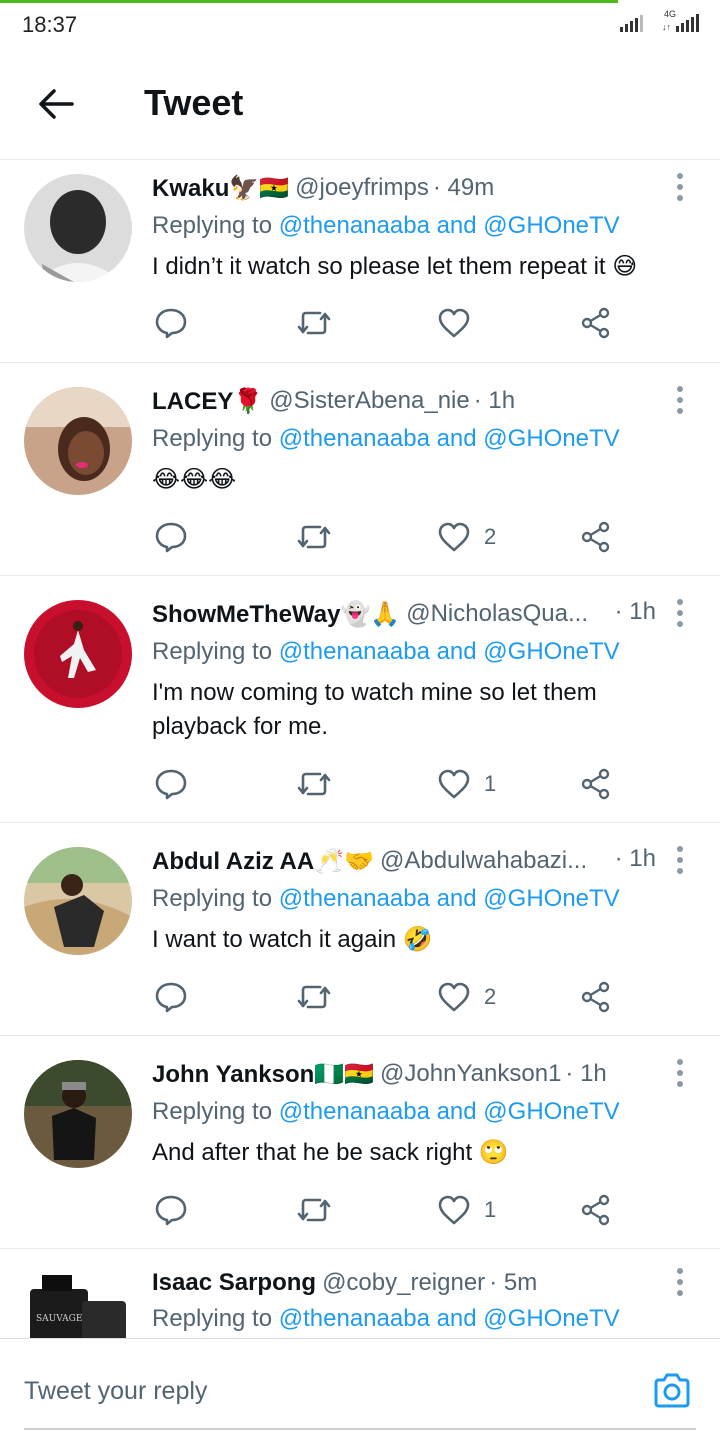 This screenshot has width=720, height=1440. Describe the element at coordinates (194, 479) in the screenshot. I see `tweet-text: 😂😂😂` at that location.